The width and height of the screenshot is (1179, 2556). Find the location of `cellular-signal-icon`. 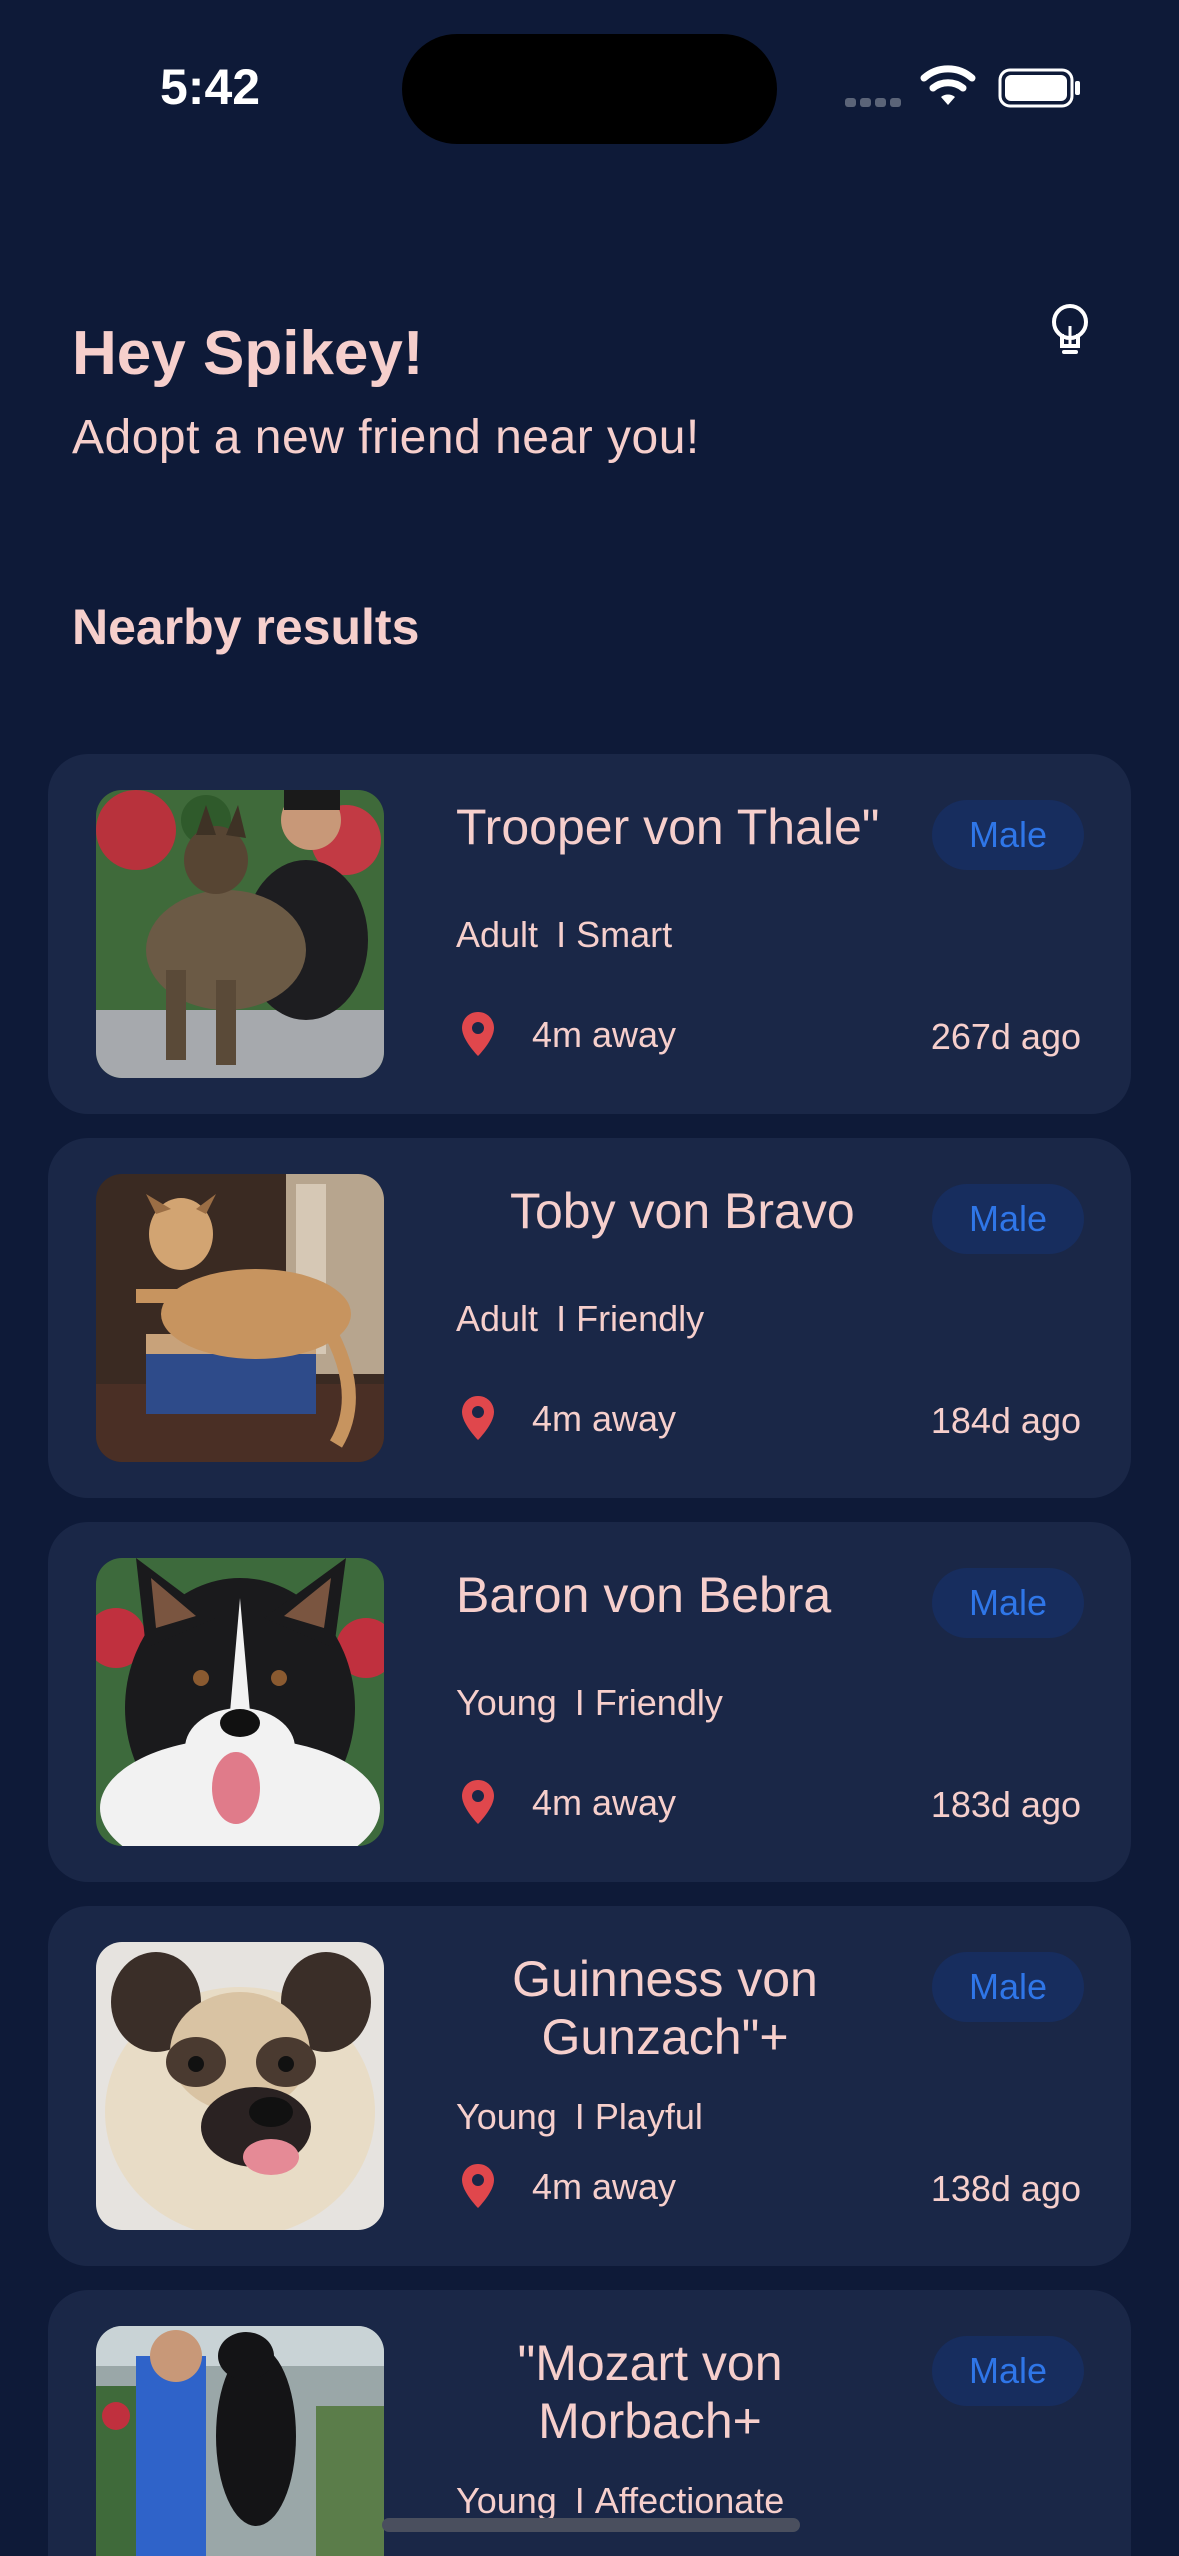

cellular-signal-icon is located at coordinates (875, 103).